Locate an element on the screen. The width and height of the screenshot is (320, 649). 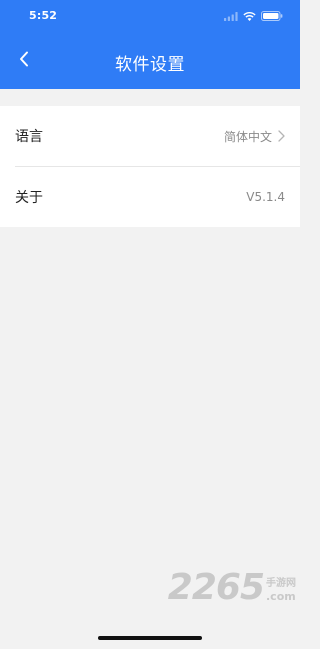
settings-row-about: 关于 V5.1.4 is located at coordinates (150, 196).